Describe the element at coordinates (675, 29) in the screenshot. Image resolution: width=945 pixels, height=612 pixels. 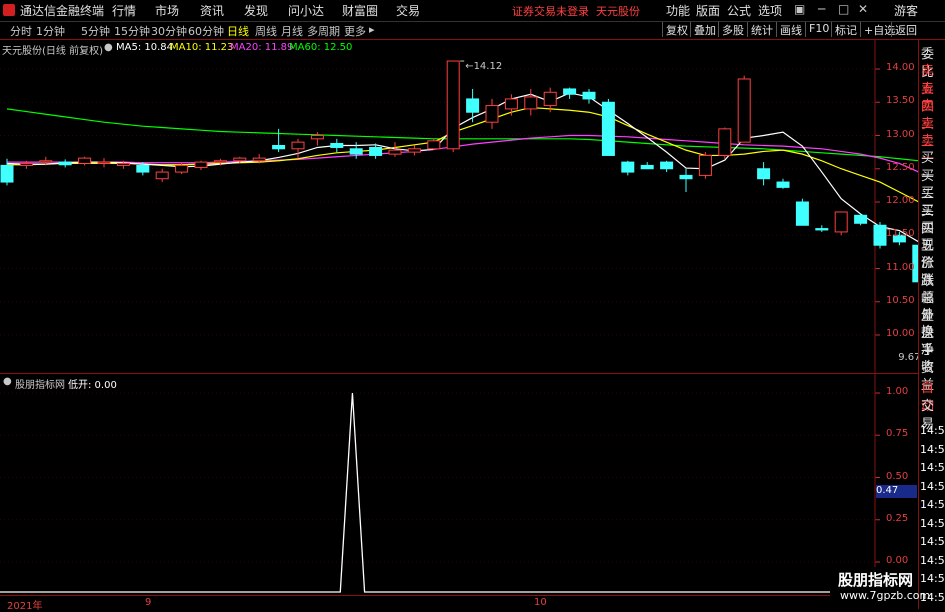
I see `restore-rights-button: 复权` at that location.